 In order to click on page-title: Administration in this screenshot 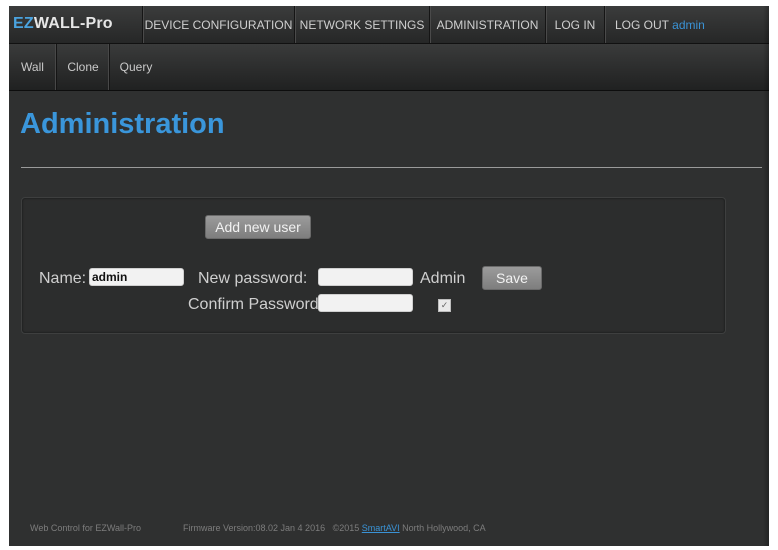, I will do `click(122, 124)`.